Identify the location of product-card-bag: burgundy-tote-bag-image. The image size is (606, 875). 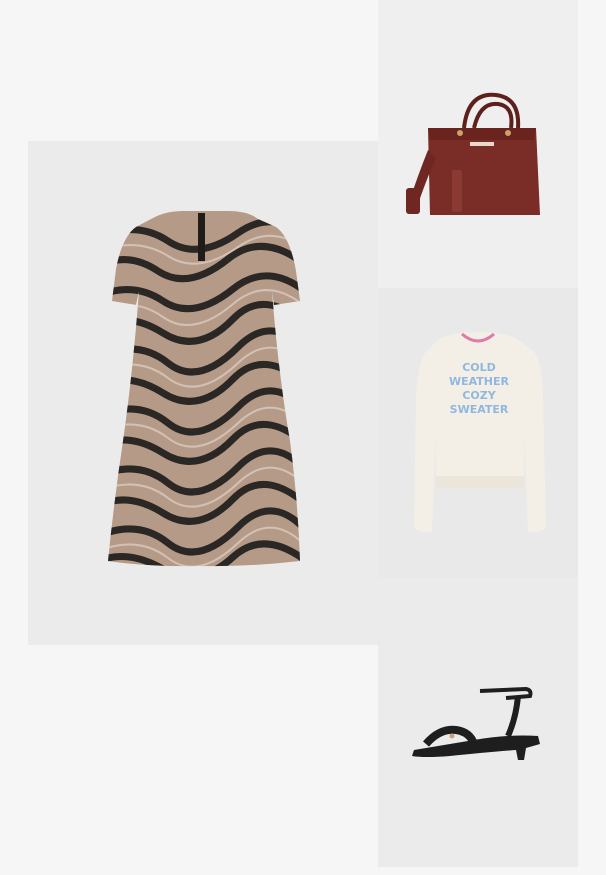
(478, 144).